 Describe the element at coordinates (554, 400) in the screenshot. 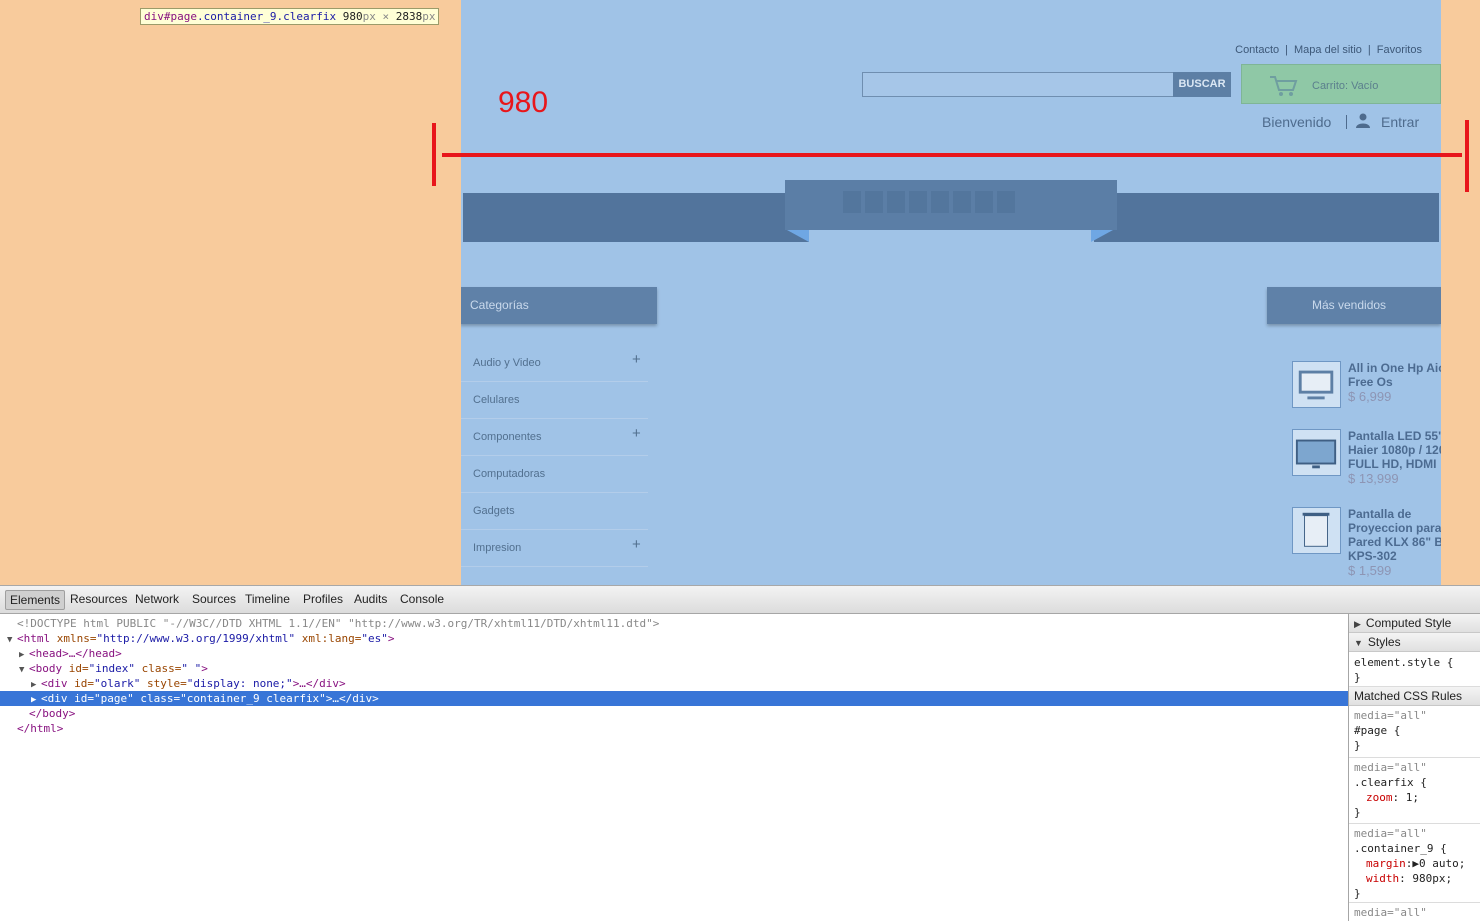

I see `category-item: Celulares` at that location.